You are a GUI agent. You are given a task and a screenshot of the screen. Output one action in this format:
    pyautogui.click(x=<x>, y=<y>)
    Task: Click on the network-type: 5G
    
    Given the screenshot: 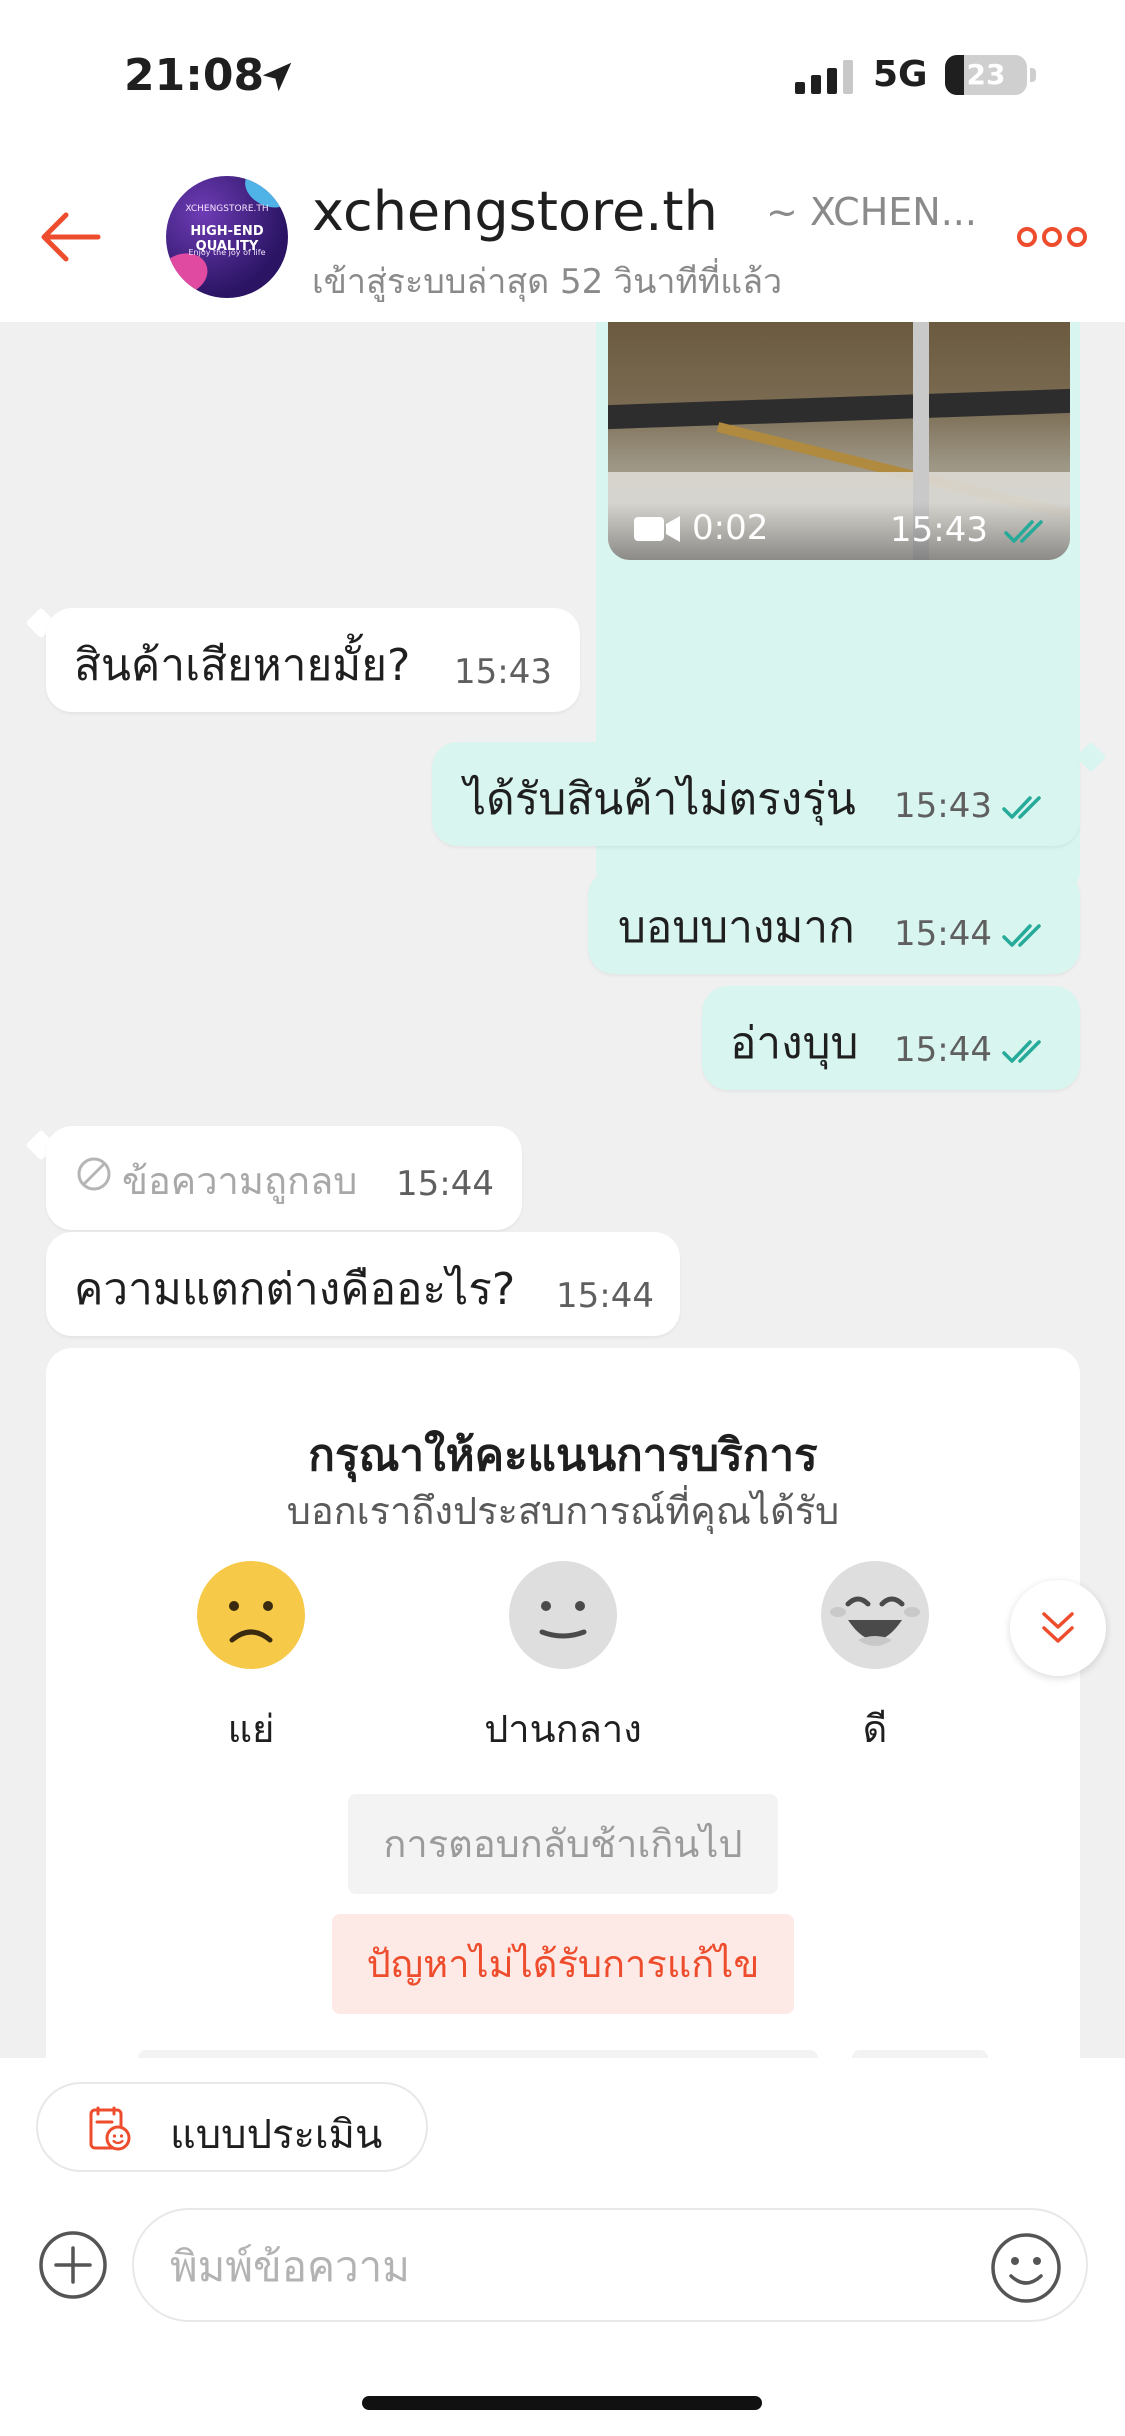 What is the action you would take?
    pyautogui.click(x=900, y=74)
    